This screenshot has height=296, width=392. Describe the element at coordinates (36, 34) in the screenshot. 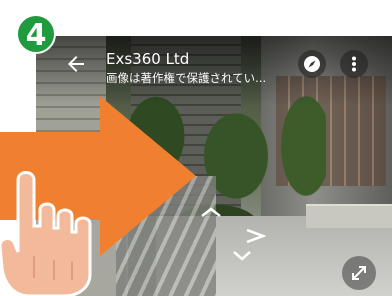

I see `step-number-badge: 4` at that location.